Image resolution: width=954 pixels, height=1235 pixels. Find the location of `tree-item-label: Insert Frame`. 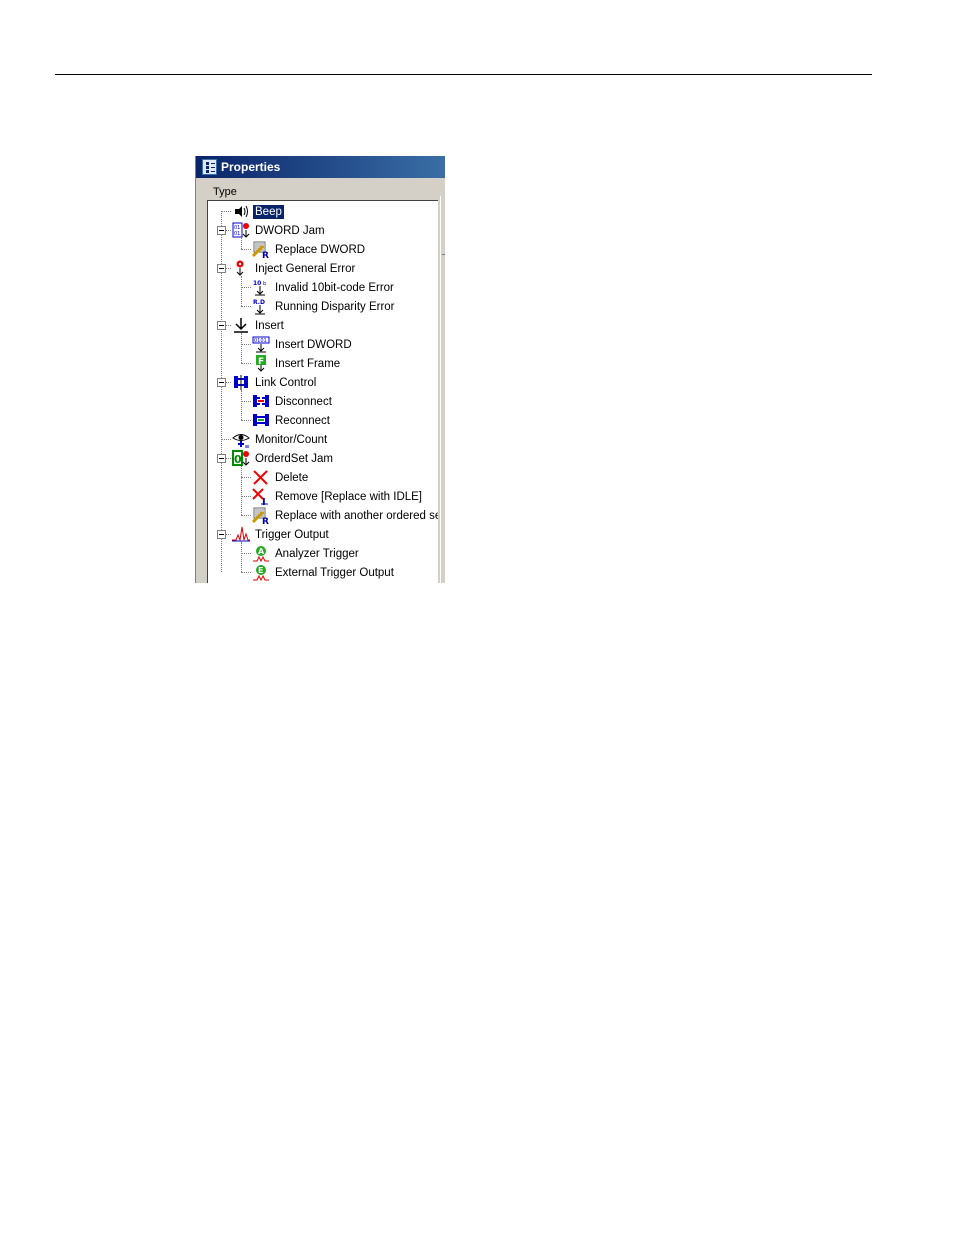

tree-item-label: Insert Frame is located at coordinates (308, 363).